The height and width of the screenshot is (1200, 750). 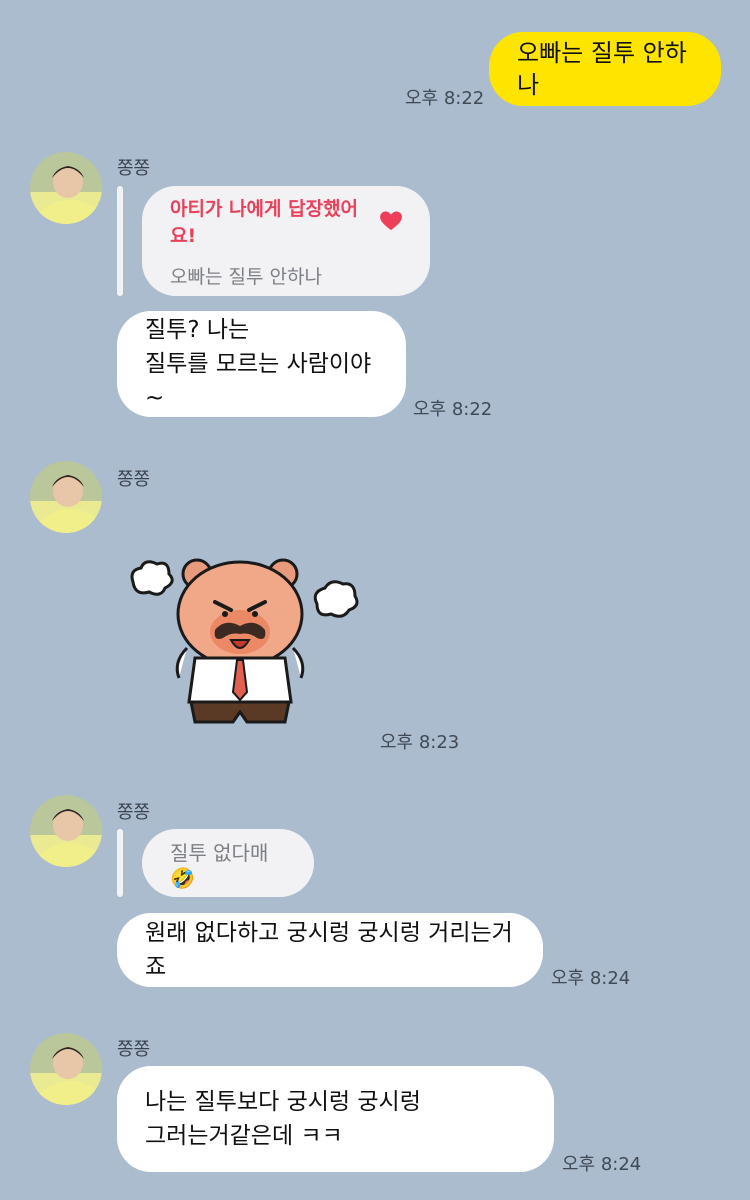 I want to click on message-bubble: 질투? 나는 질투를 모르는 사람이야~, so click(x=261, y=364).